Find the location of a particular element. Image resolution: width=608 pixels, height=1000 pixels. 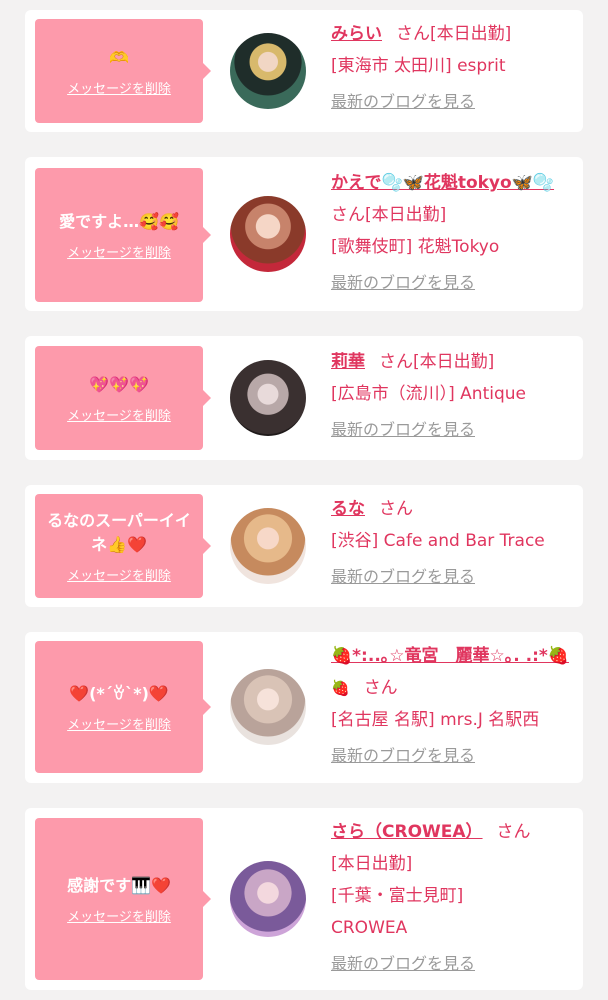

message-text: 💖💖💖 is located at coordinates (119, 384).